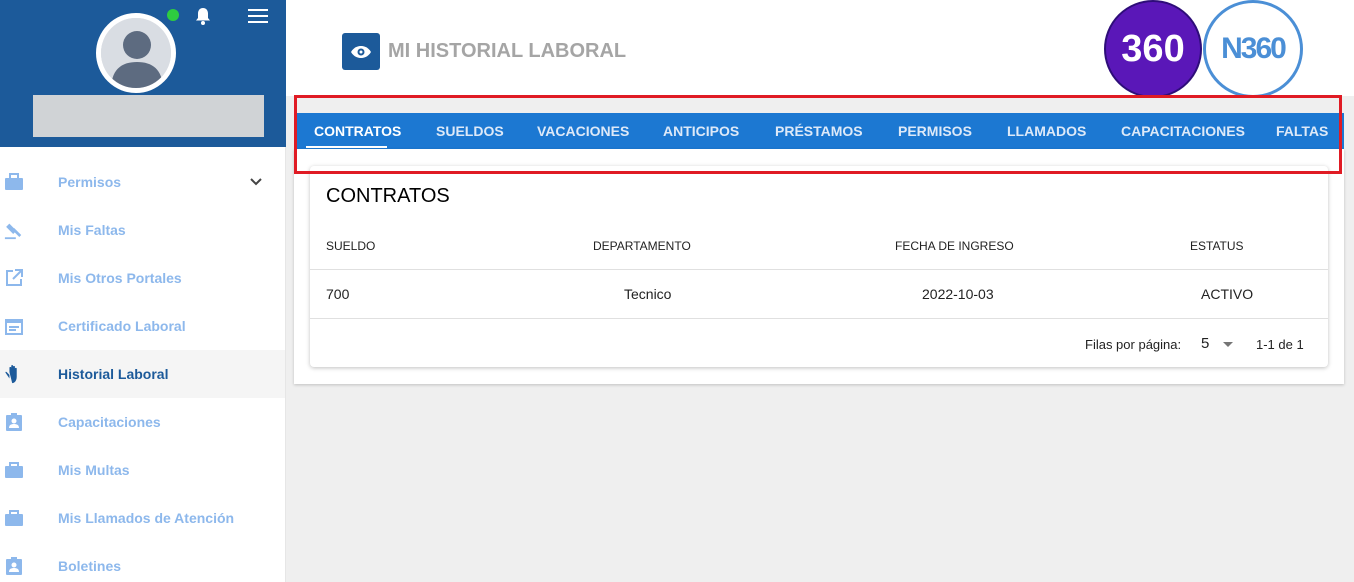 This screenshot has height=582, width=1354. What do you see at coordinates (470, 131) in the screenshot?
I see `tab-sueldos: SUELDOS` at bounding box center [470, 131].